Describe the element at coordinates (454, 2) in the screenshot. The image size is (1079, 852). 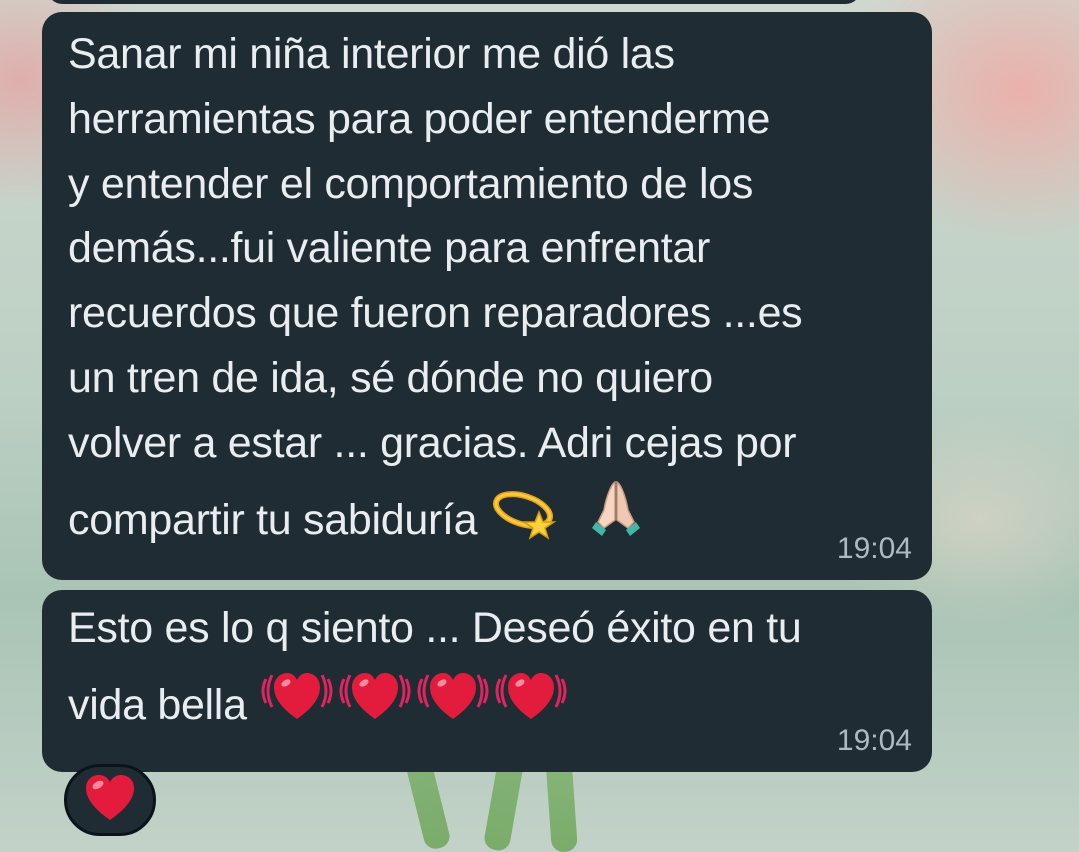
I see `previous-message-bubble-edge` at that location.